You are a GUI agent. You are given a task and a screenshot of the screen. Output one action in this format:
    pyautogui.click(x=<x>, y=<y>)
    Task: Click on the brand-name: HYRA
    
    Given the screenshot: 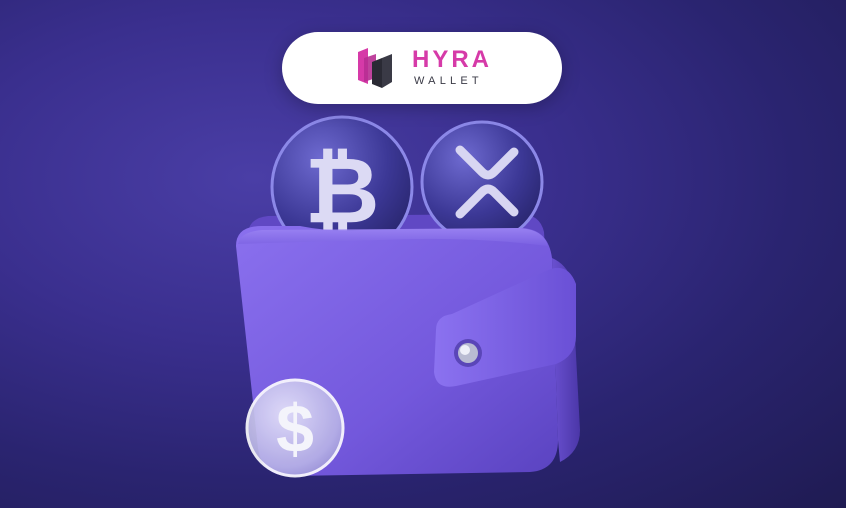 What is the action you would take?
    pyautogui.click(x=452, y=59)
    